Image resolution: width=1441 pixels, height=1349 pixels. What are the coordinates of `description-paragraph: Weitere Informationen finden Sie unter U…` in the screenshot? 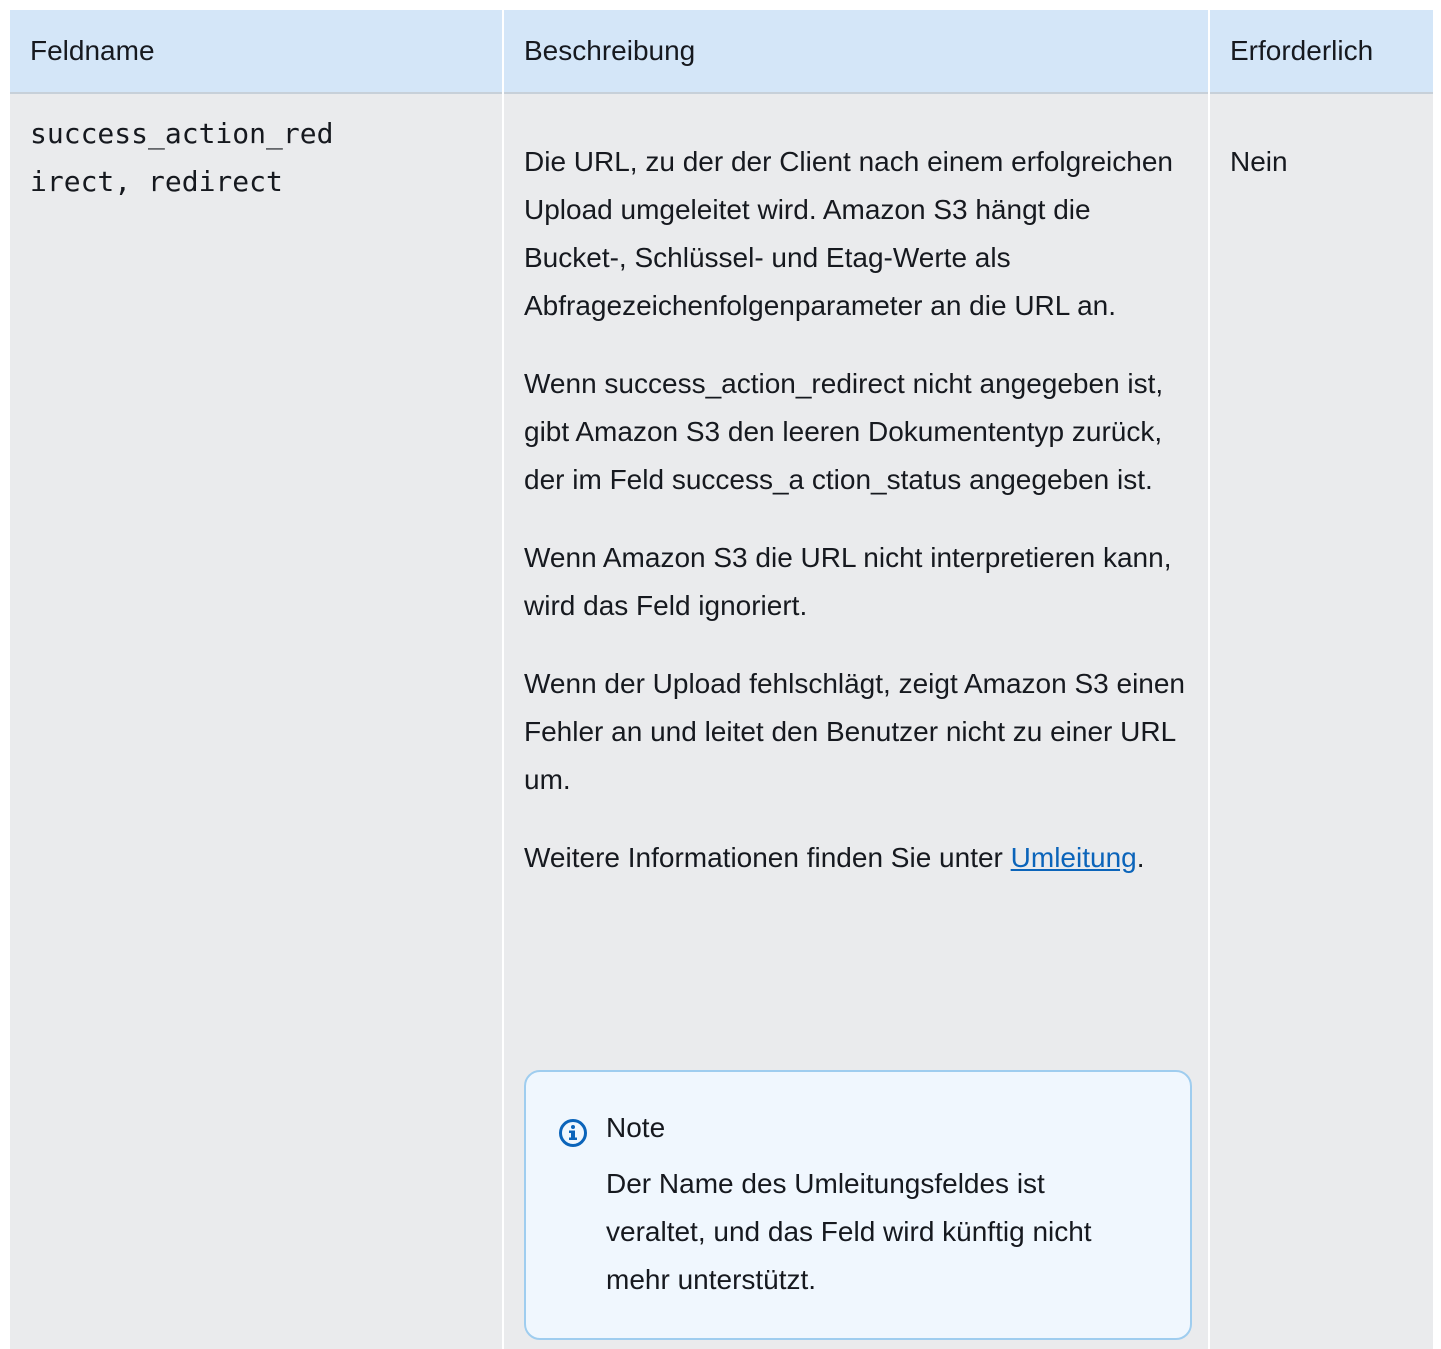 It's located at (859, 858).